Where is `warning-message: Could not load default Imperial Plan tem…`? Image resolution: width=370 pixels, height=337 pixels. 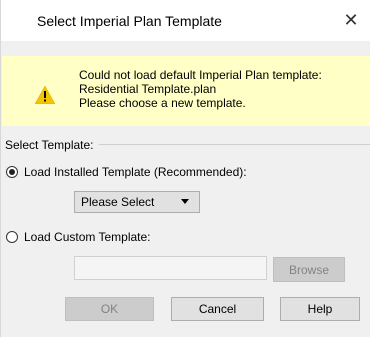
warning-message: Could not load default Imperial Plan tem… is located at coordinates (200, 89).